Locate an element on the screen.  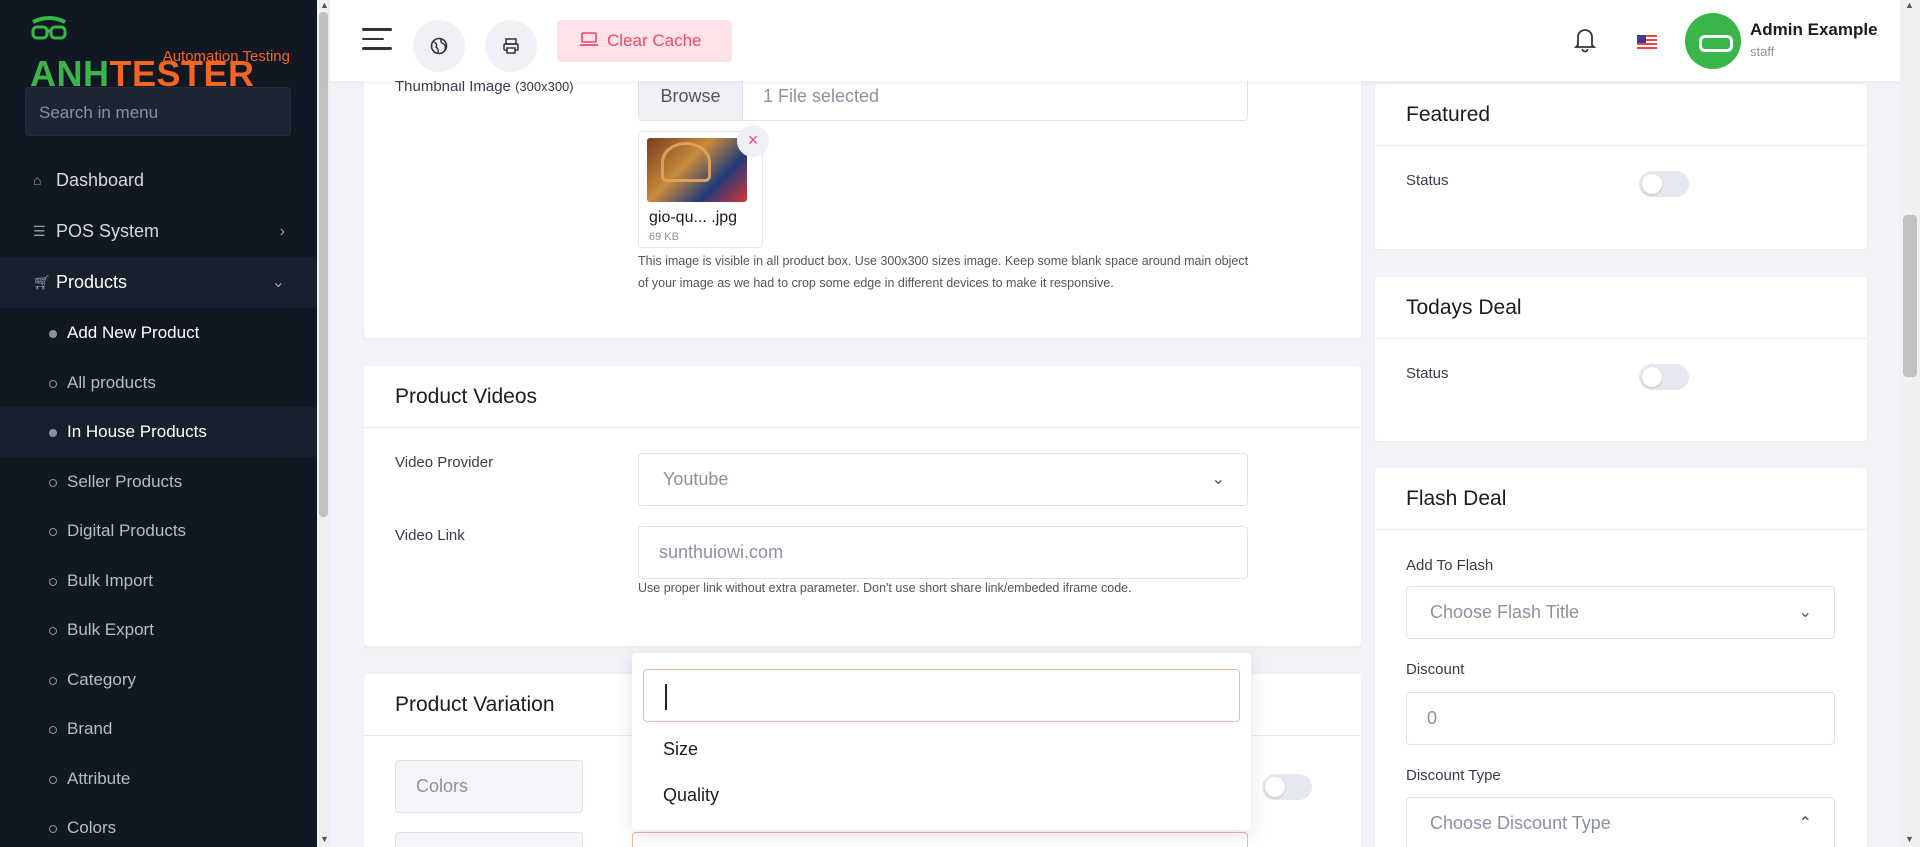
video-link-input: sunthuiowi.com is located at coordinates (943, 552).